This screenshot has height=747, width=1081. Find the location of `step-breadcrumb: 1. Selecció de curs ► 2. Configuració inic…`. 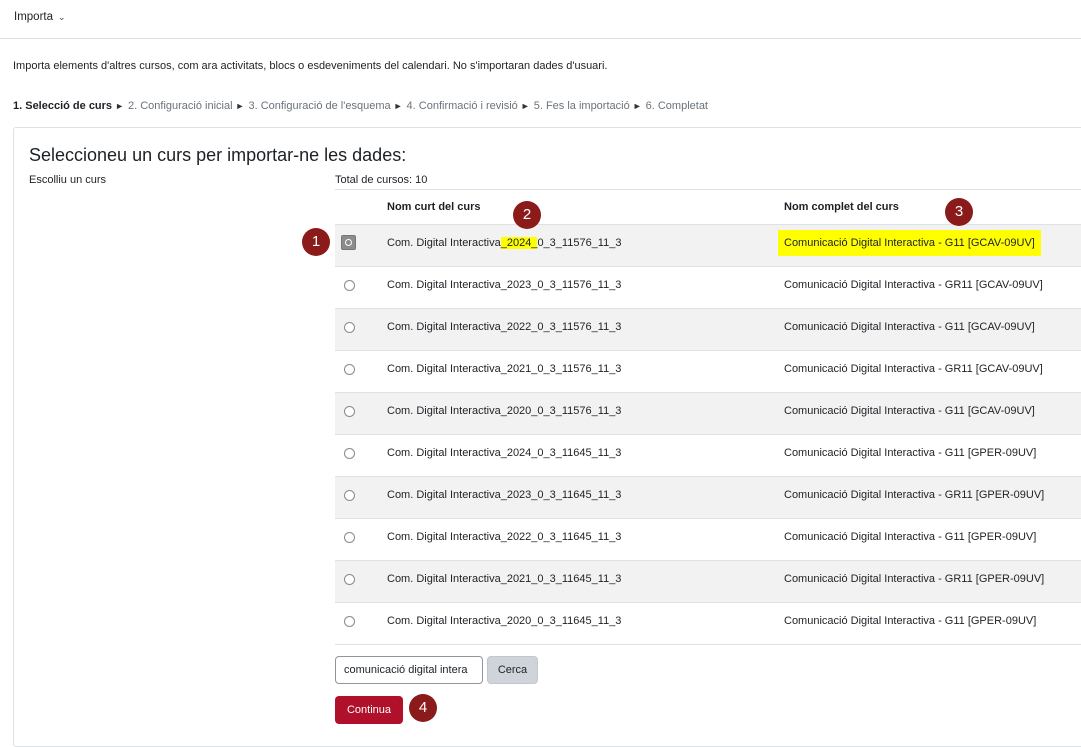

step-breadcrumb: 1. Selecció de curs ► 2. Configuració inic… is located at coordinates (360, 106).